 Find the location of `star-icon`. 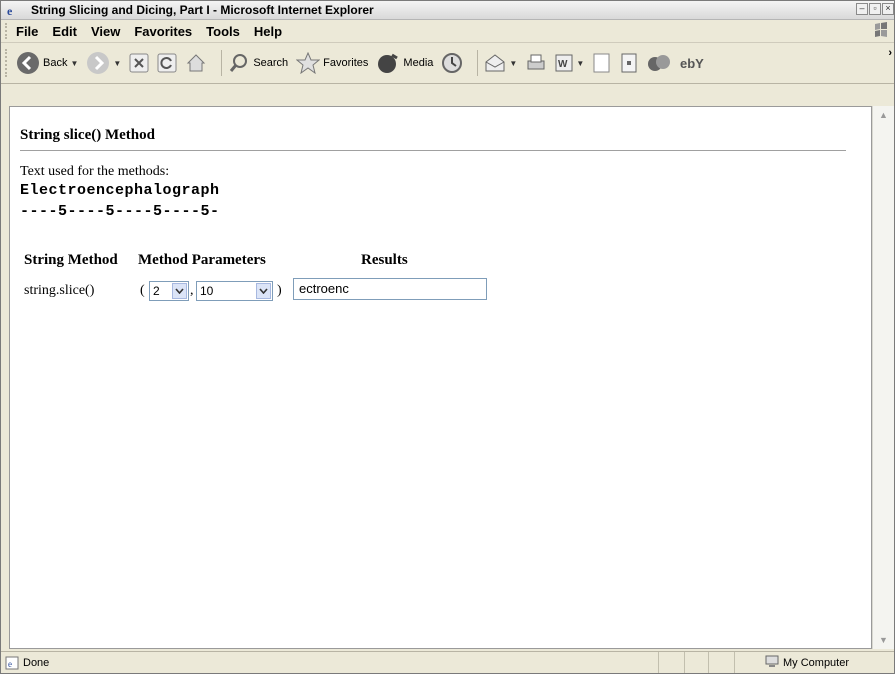

star-icon is located at coordinates (308, 63).